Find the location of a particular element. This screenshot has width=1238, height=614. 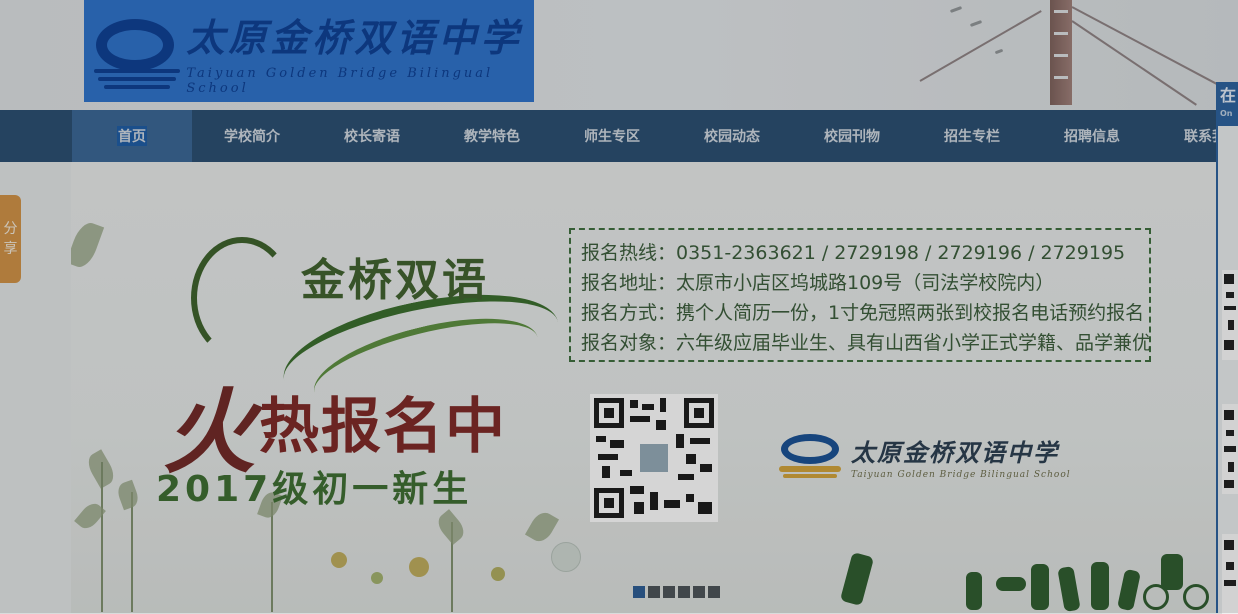

swirl-decoration is located at coordinates (242, 298).